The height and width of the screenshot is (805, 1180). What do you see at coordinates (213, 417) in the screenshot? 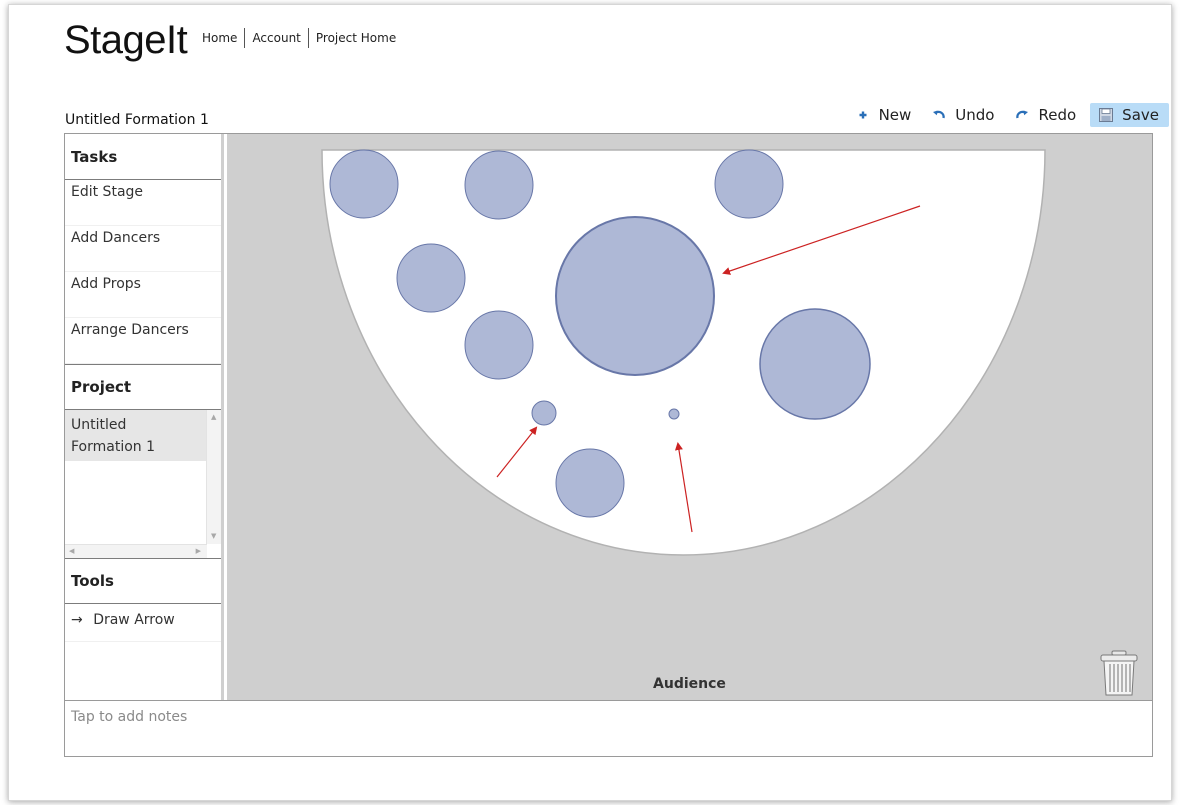
I see `scroll-up-icon: ▲` at bounding box center [213, 417].